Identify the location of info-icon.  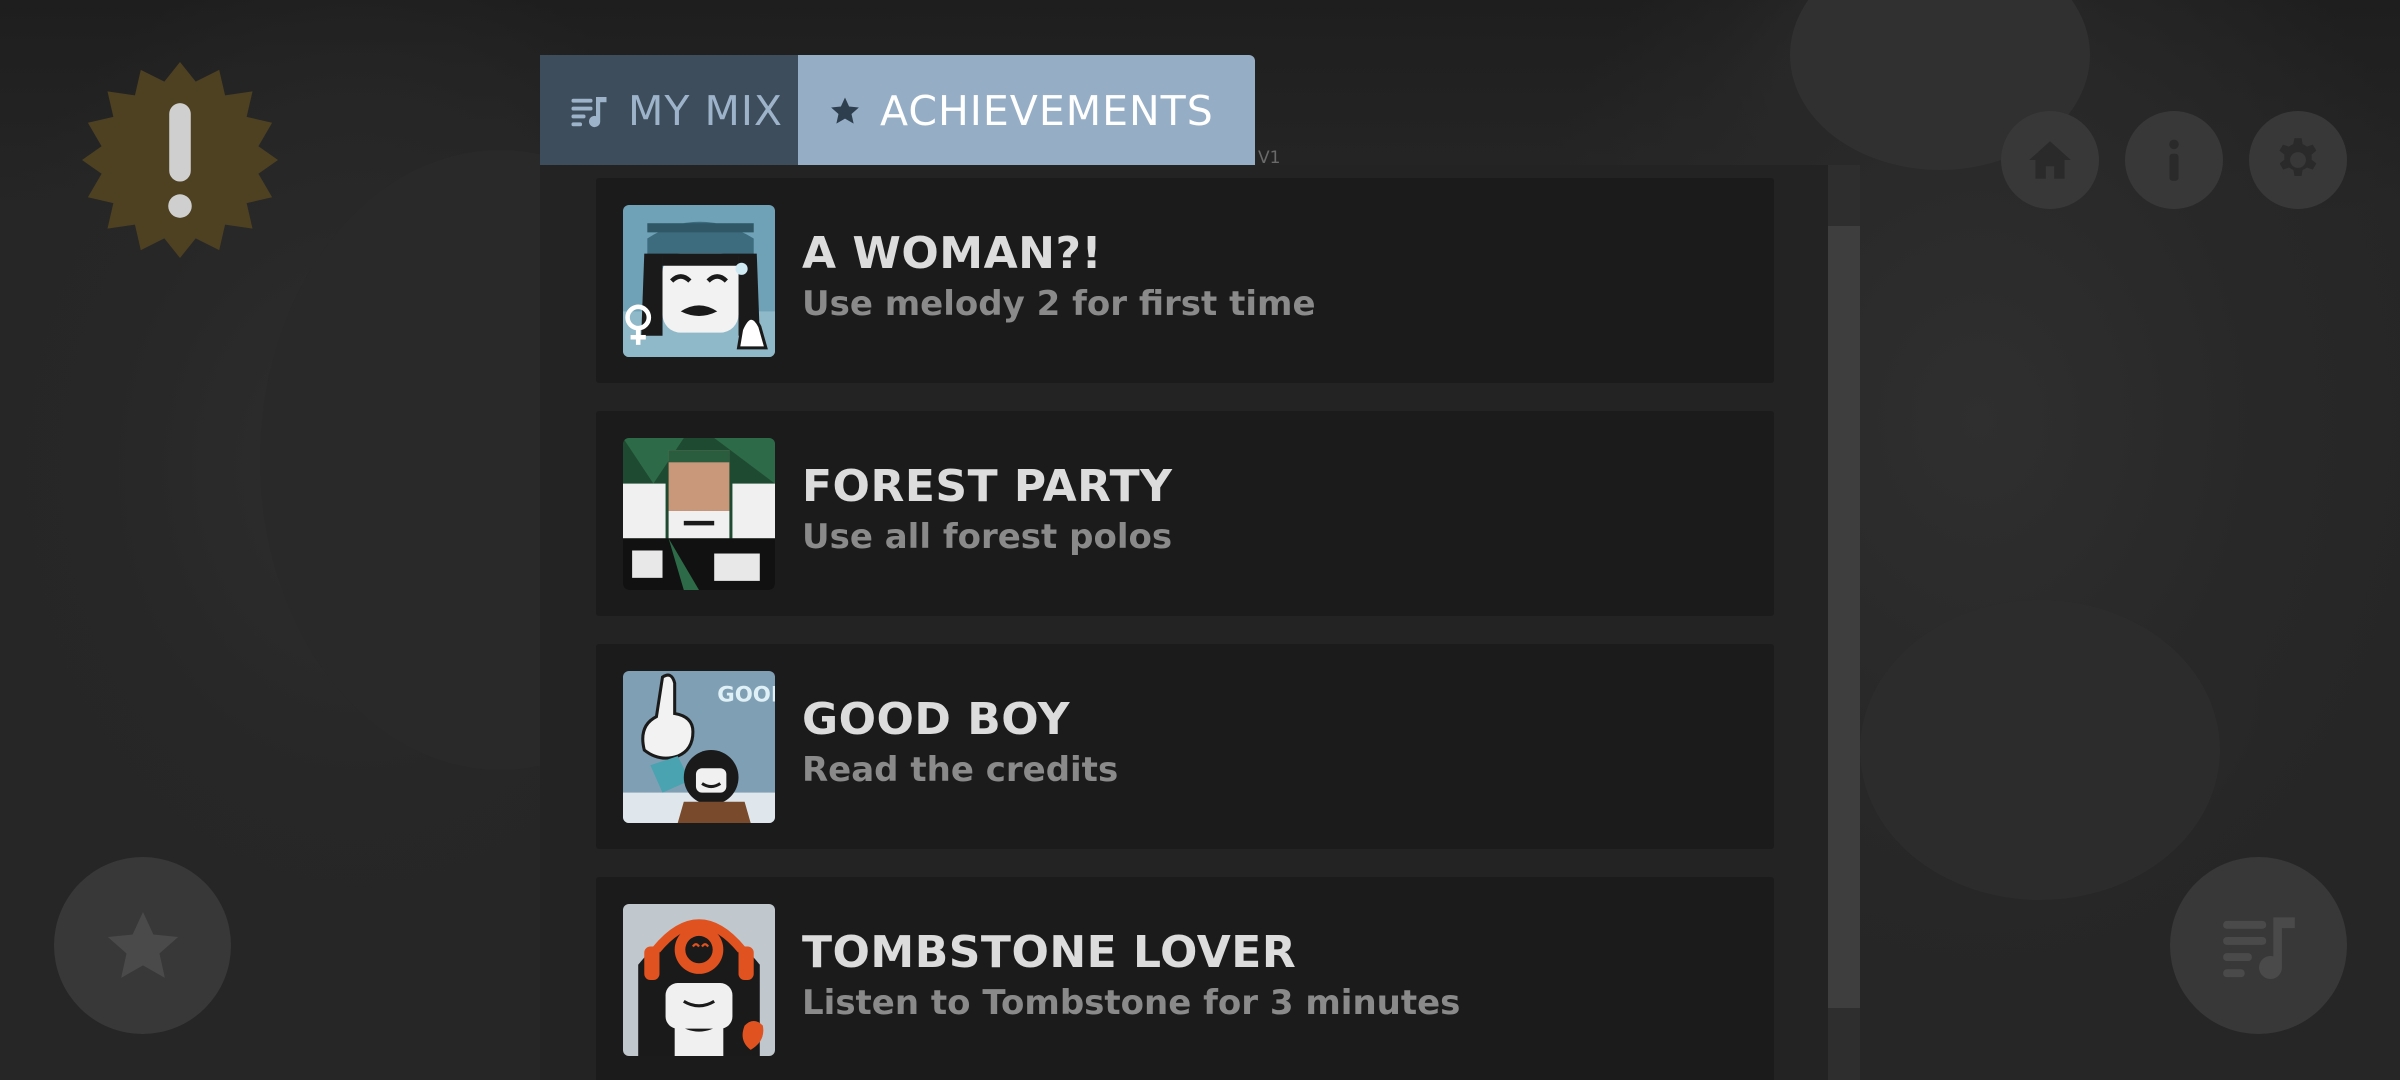
(2174, 160).